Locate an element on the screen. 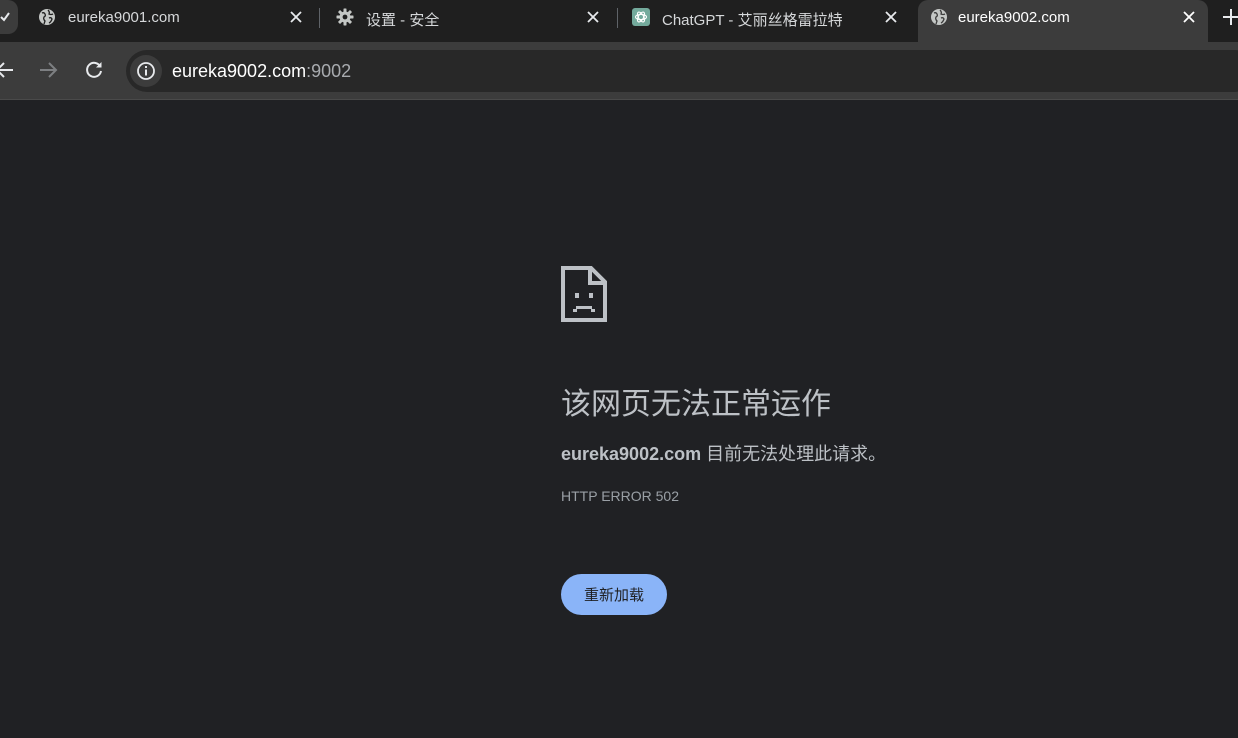 Image resolution: width=1238 pixels, height=738 pixels. chatgpt-icon is located at coordinates (641, 17).